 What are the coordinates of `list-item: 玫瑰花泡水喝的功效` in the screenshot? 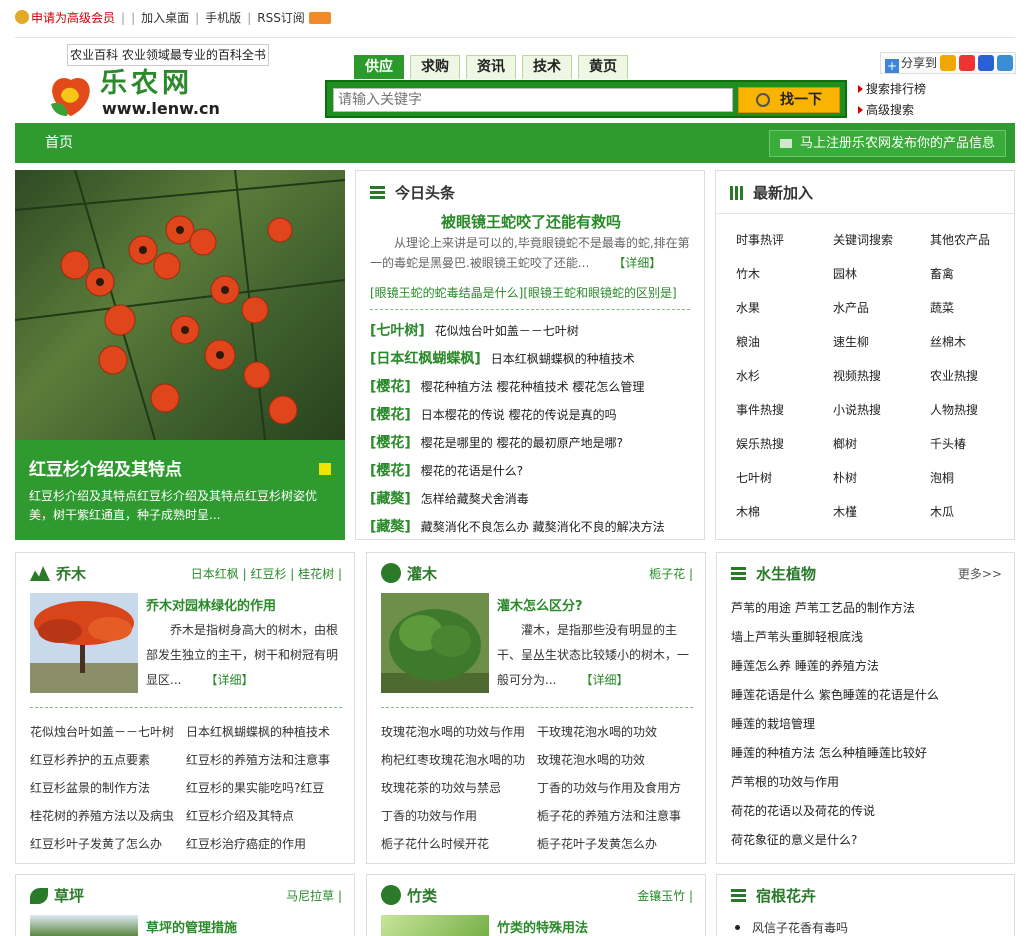 It's located at (615, 760).